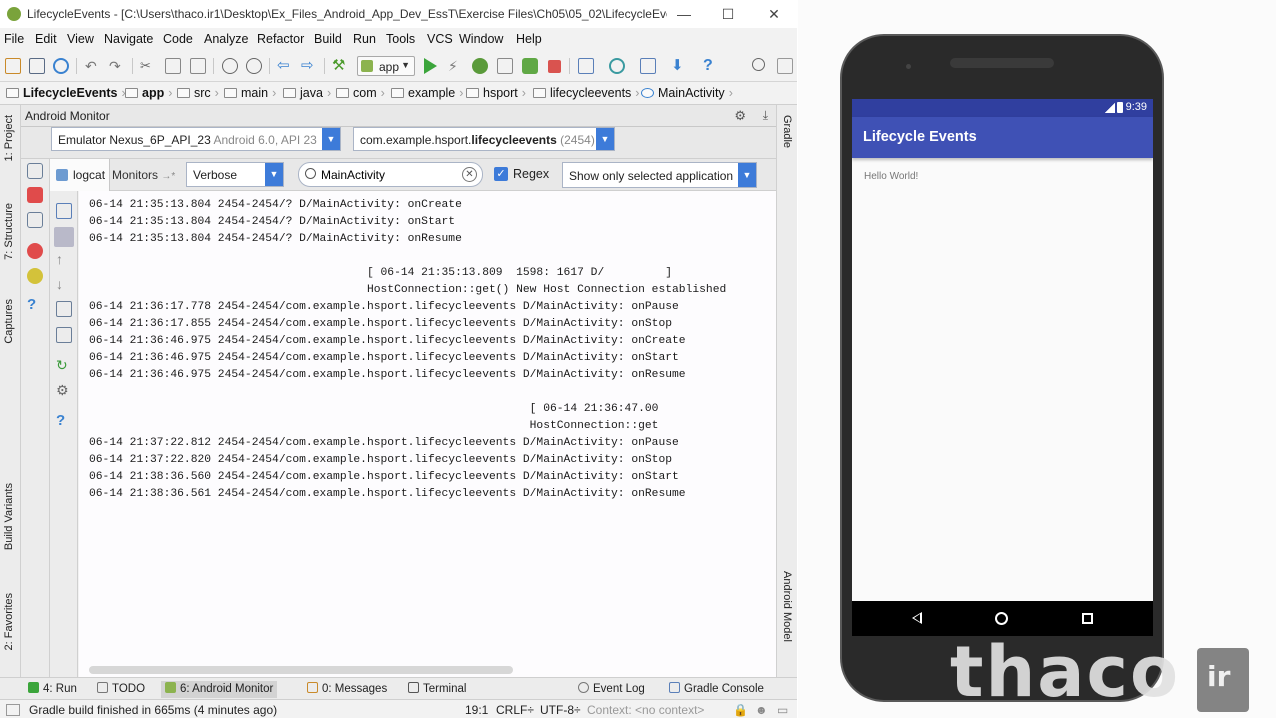  Describe the element at coordinates (250, 93) in the screenshot. I see `crumb-main: main ›` at that location.